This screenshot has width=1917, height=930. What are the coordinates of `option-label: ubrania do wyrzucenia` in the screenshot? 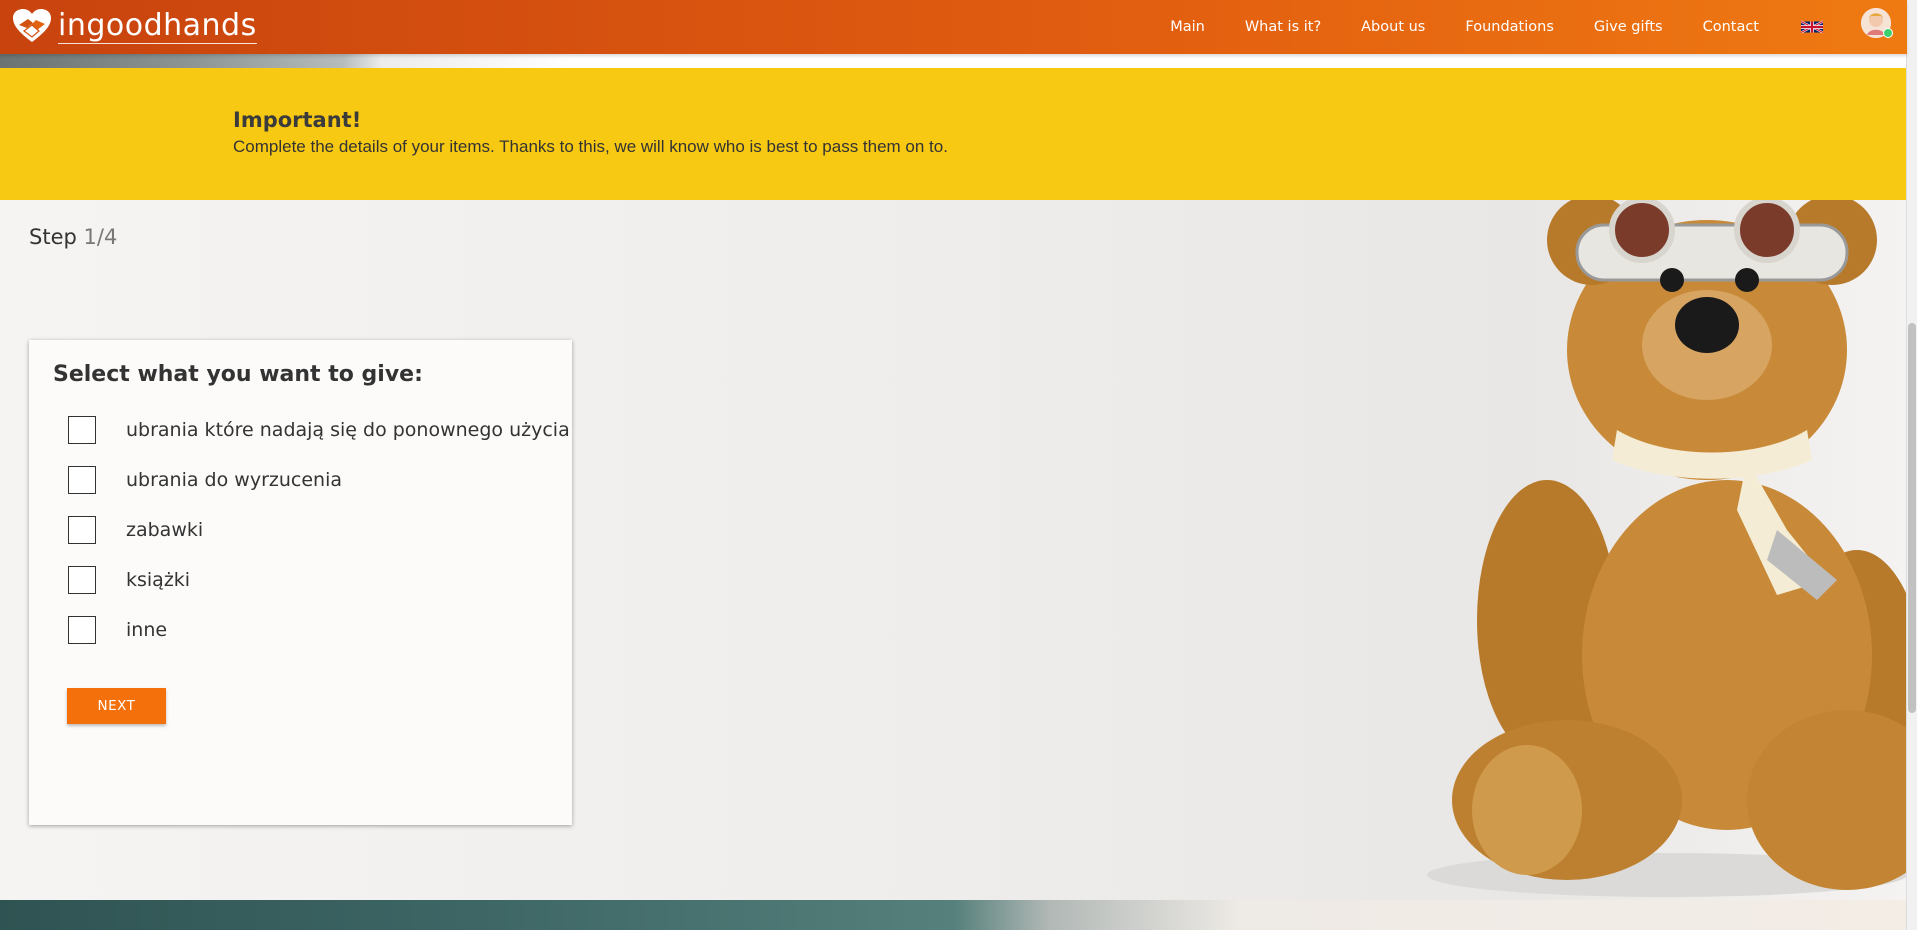 It's located at (234, 480).